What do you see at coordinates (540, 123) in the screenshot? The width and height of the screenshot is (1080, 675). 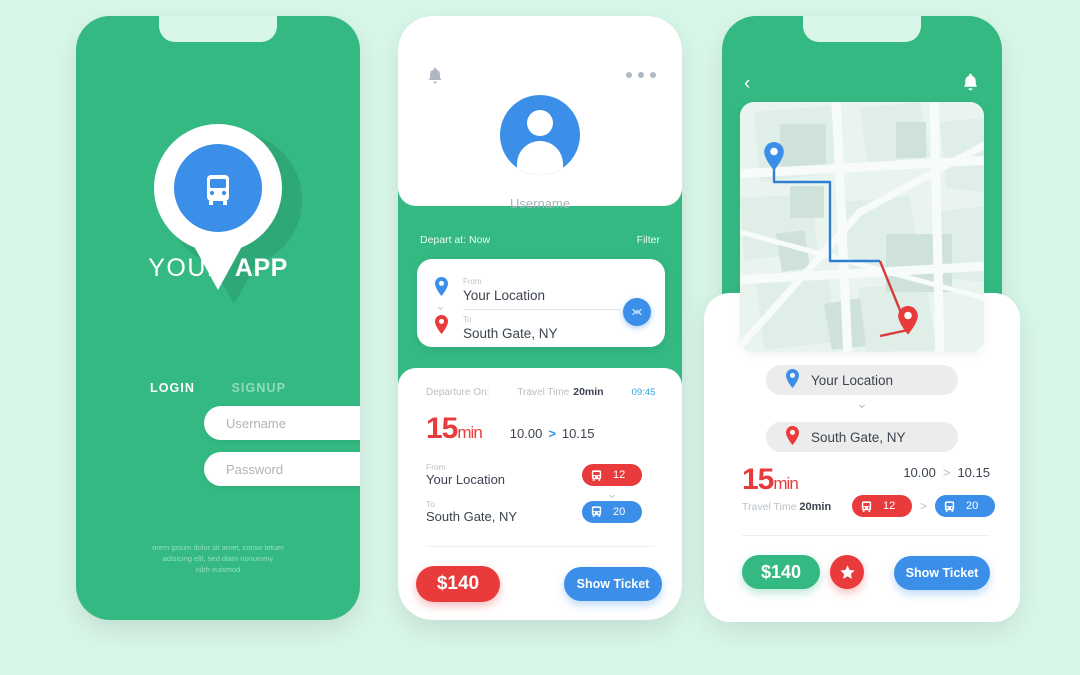 I see `avatar-head` at bounding box center [540, 123].